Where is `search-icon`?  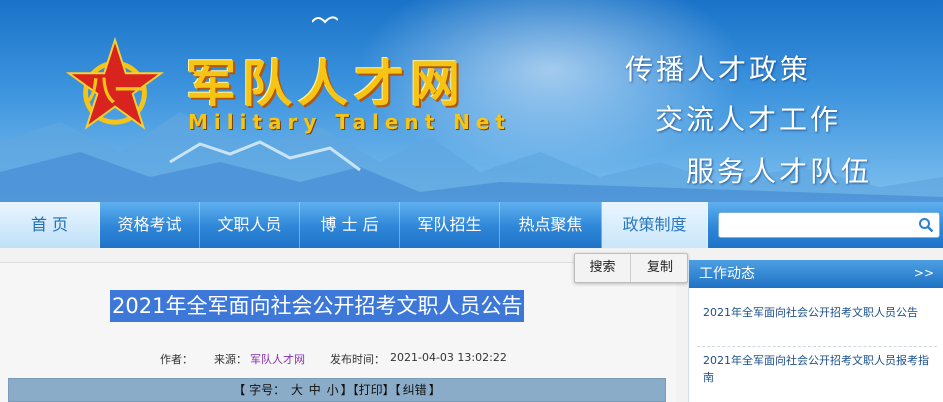
search-icon is located at coordinates (926, 225).